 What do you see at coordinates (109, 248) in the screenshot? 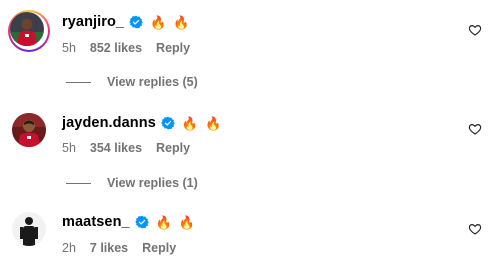
I see `like-count: 7 likes` at bounding box center [109, 248].